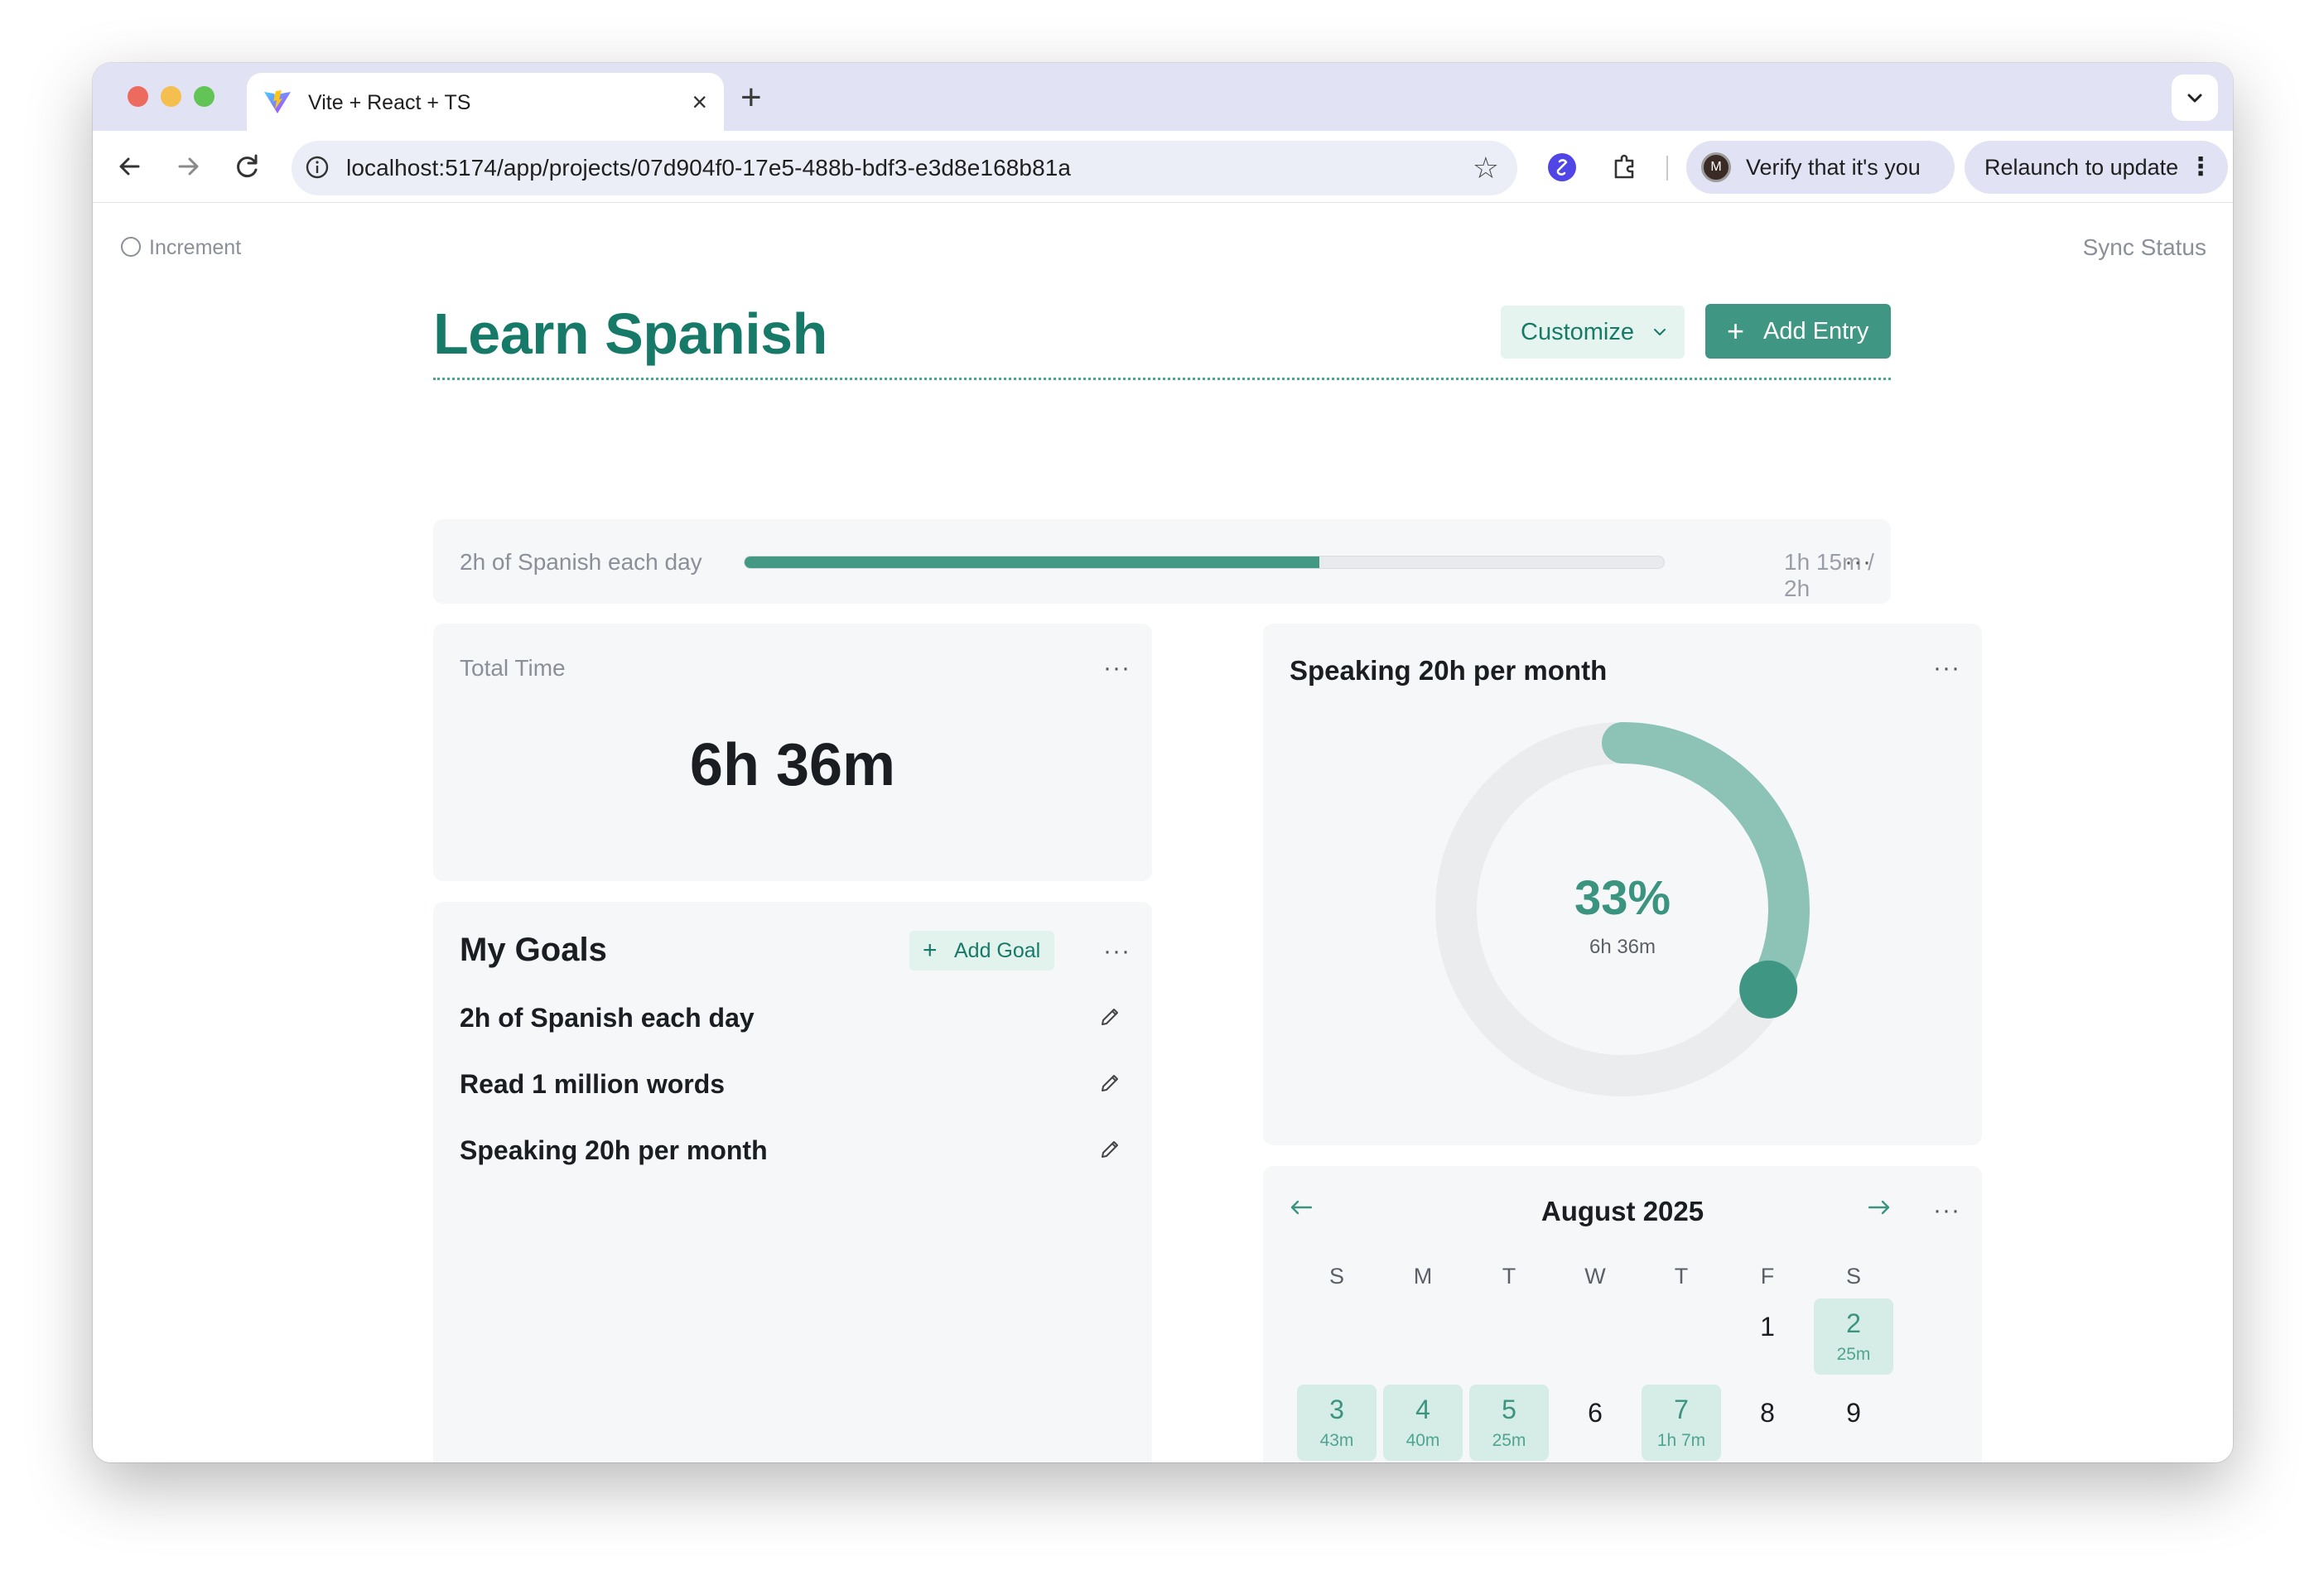 The width and height of the screenshot is (2324, 1585). Describe the element at coordinates (1716, 167) in the screenshot. I see `profile-avatar: M` at that location.